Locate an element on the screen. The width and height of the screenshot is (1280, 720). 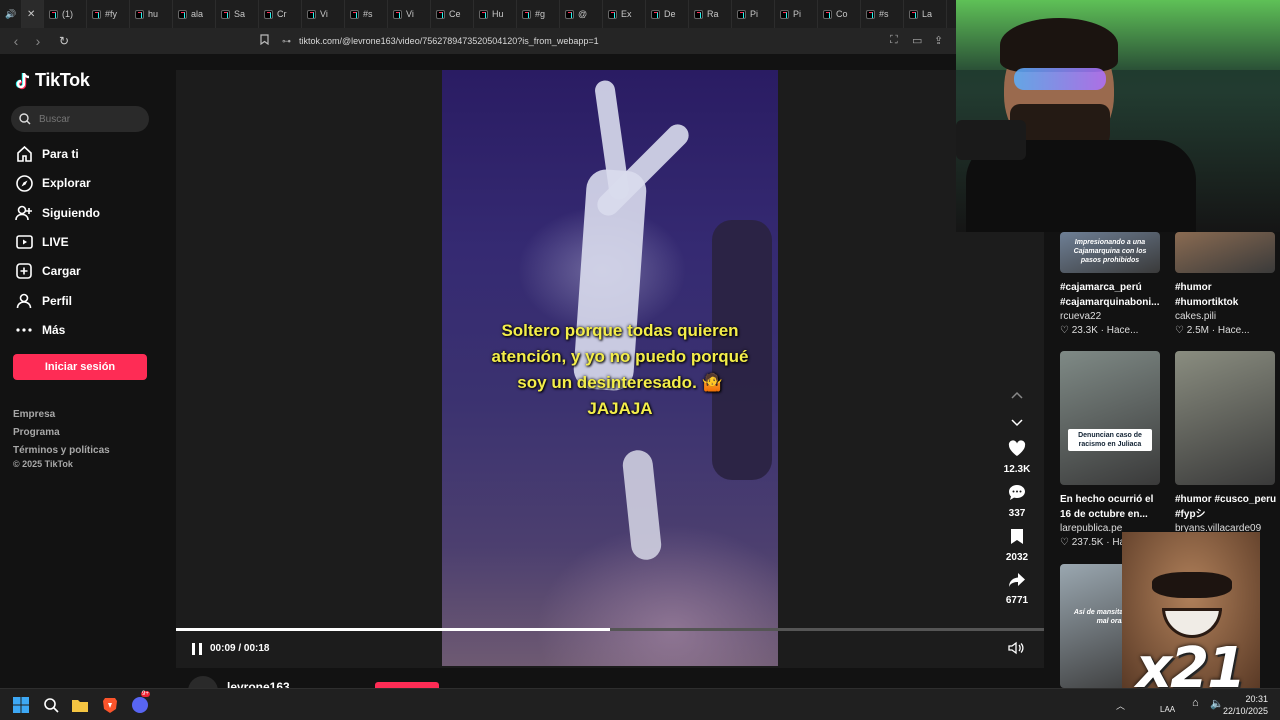
browser-tab: #fy is located at coordinates (108, 14).